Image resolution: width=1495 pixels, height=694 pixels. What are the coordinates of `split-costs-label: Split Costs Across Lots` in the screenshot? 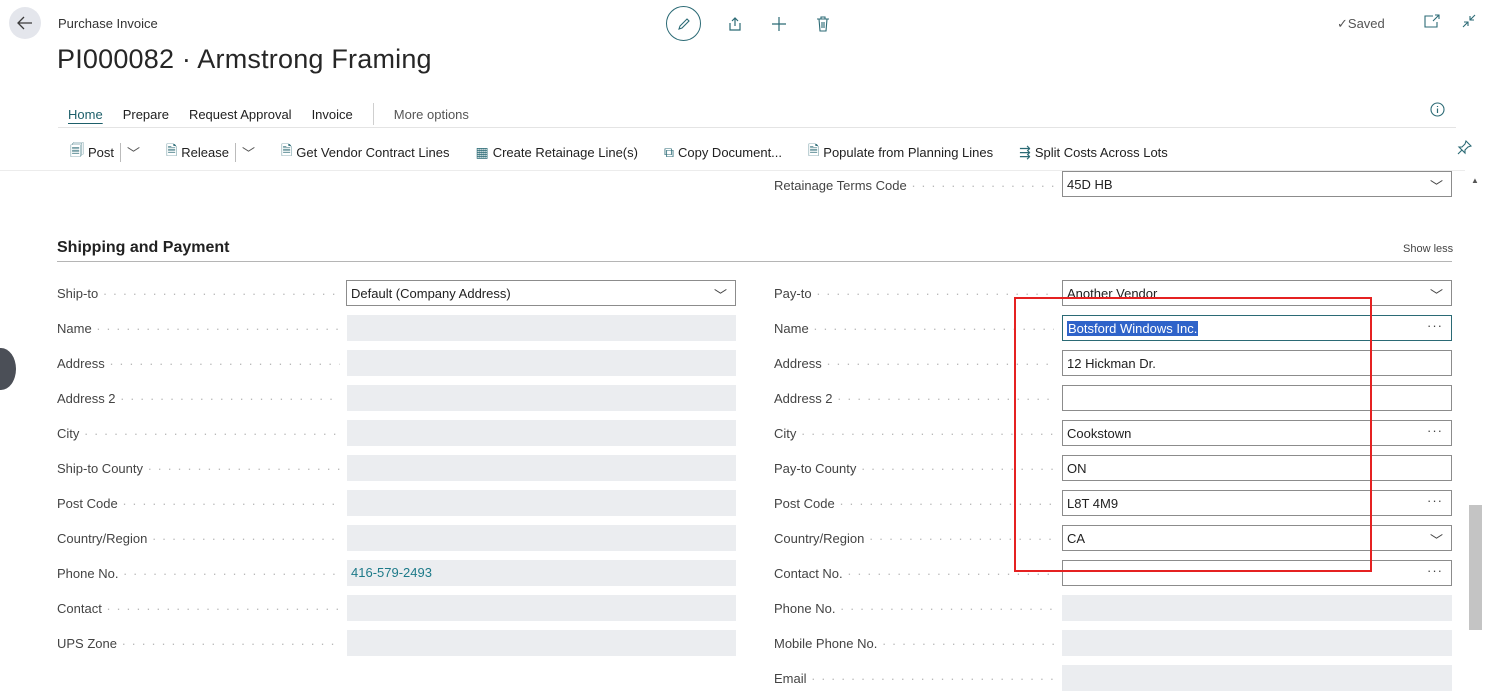 It's located at (1101, 152).